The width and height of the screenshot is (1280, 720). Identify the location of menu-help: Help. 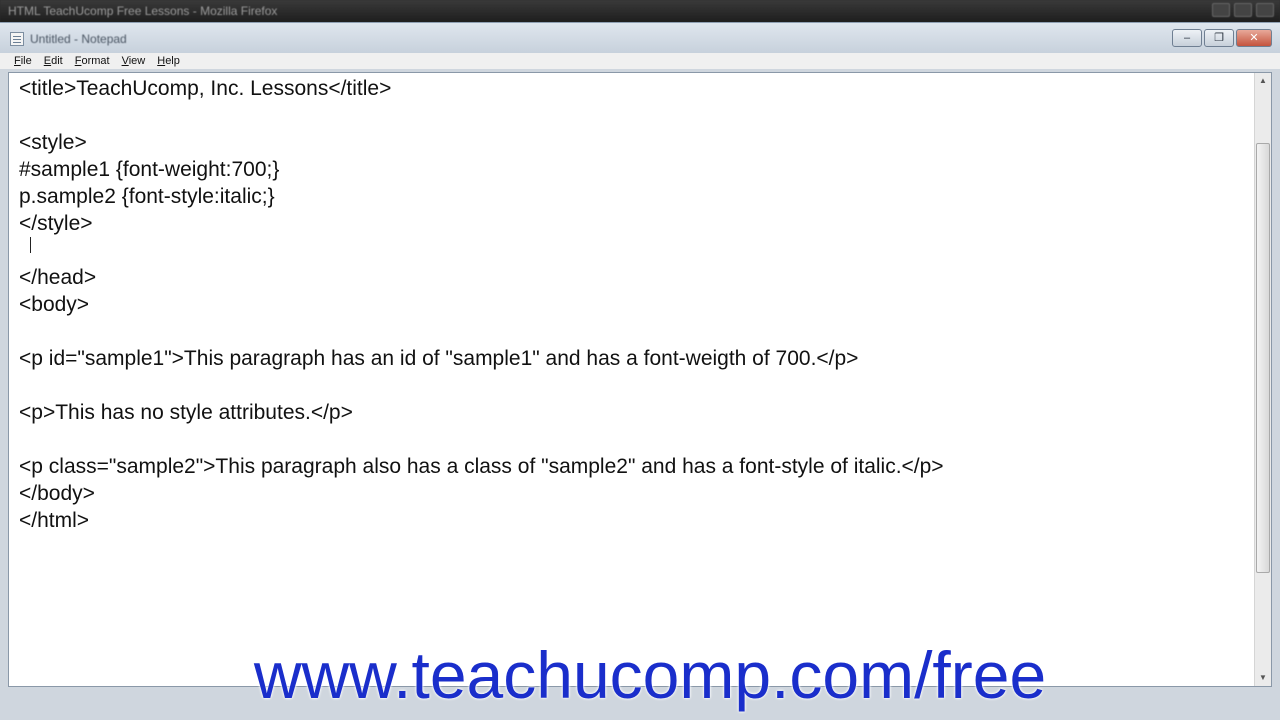
(168, 61).